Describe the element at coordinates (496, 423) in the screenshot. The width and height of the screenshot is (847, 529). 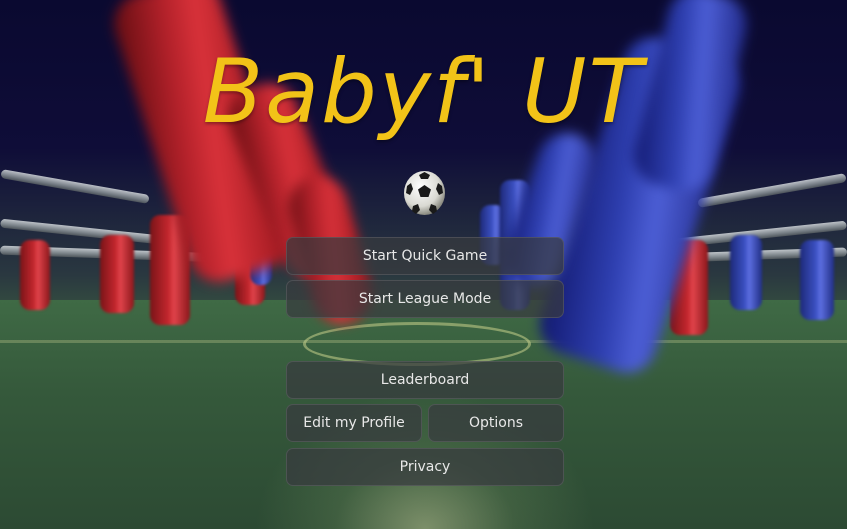
I see `options-button: Options` at that location.